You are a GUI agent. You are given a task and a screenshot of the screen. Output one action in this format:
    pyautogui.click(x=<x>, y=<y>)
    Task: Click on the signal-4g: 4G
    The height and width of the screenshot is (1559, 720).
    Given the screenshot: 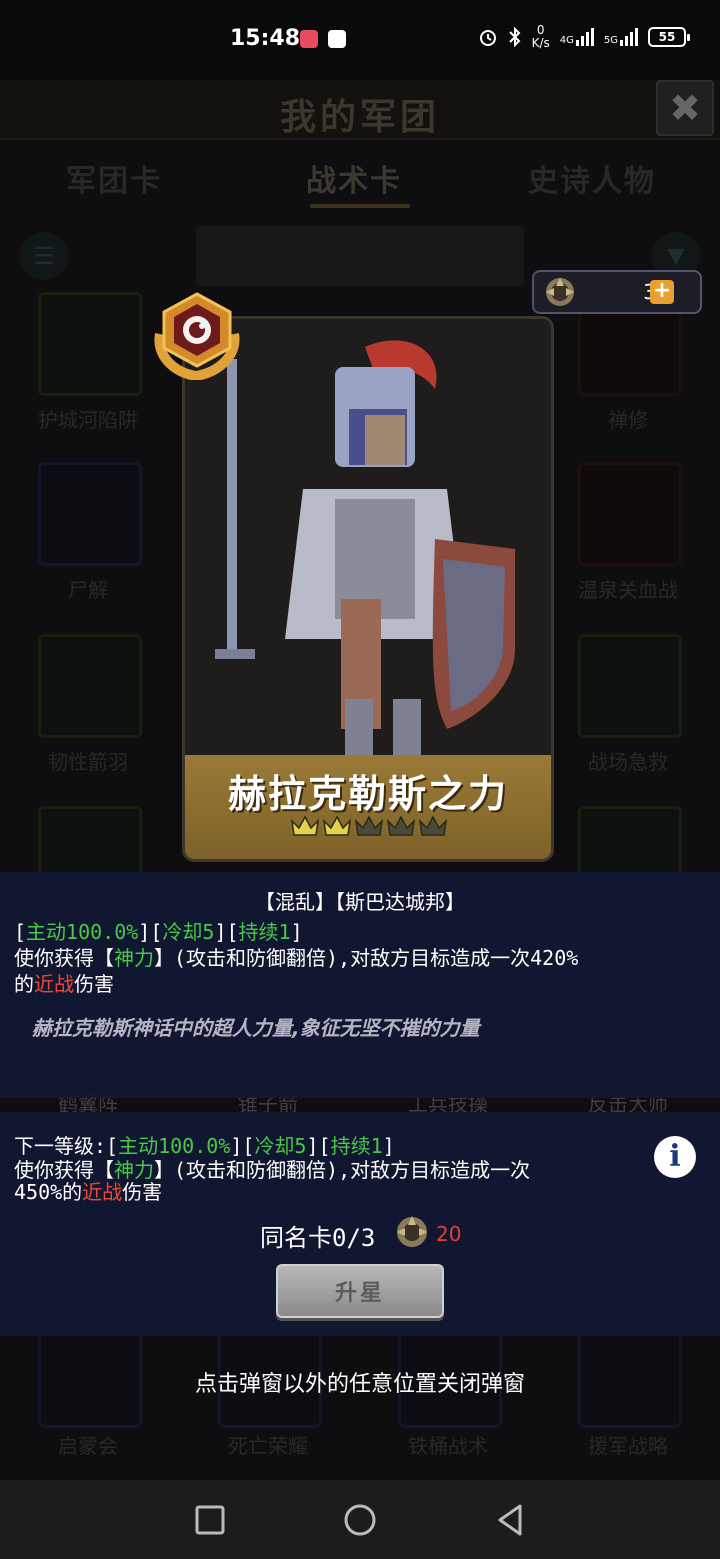 What is the action you would take?
    pyautogui.click(x=577, y=37)
    